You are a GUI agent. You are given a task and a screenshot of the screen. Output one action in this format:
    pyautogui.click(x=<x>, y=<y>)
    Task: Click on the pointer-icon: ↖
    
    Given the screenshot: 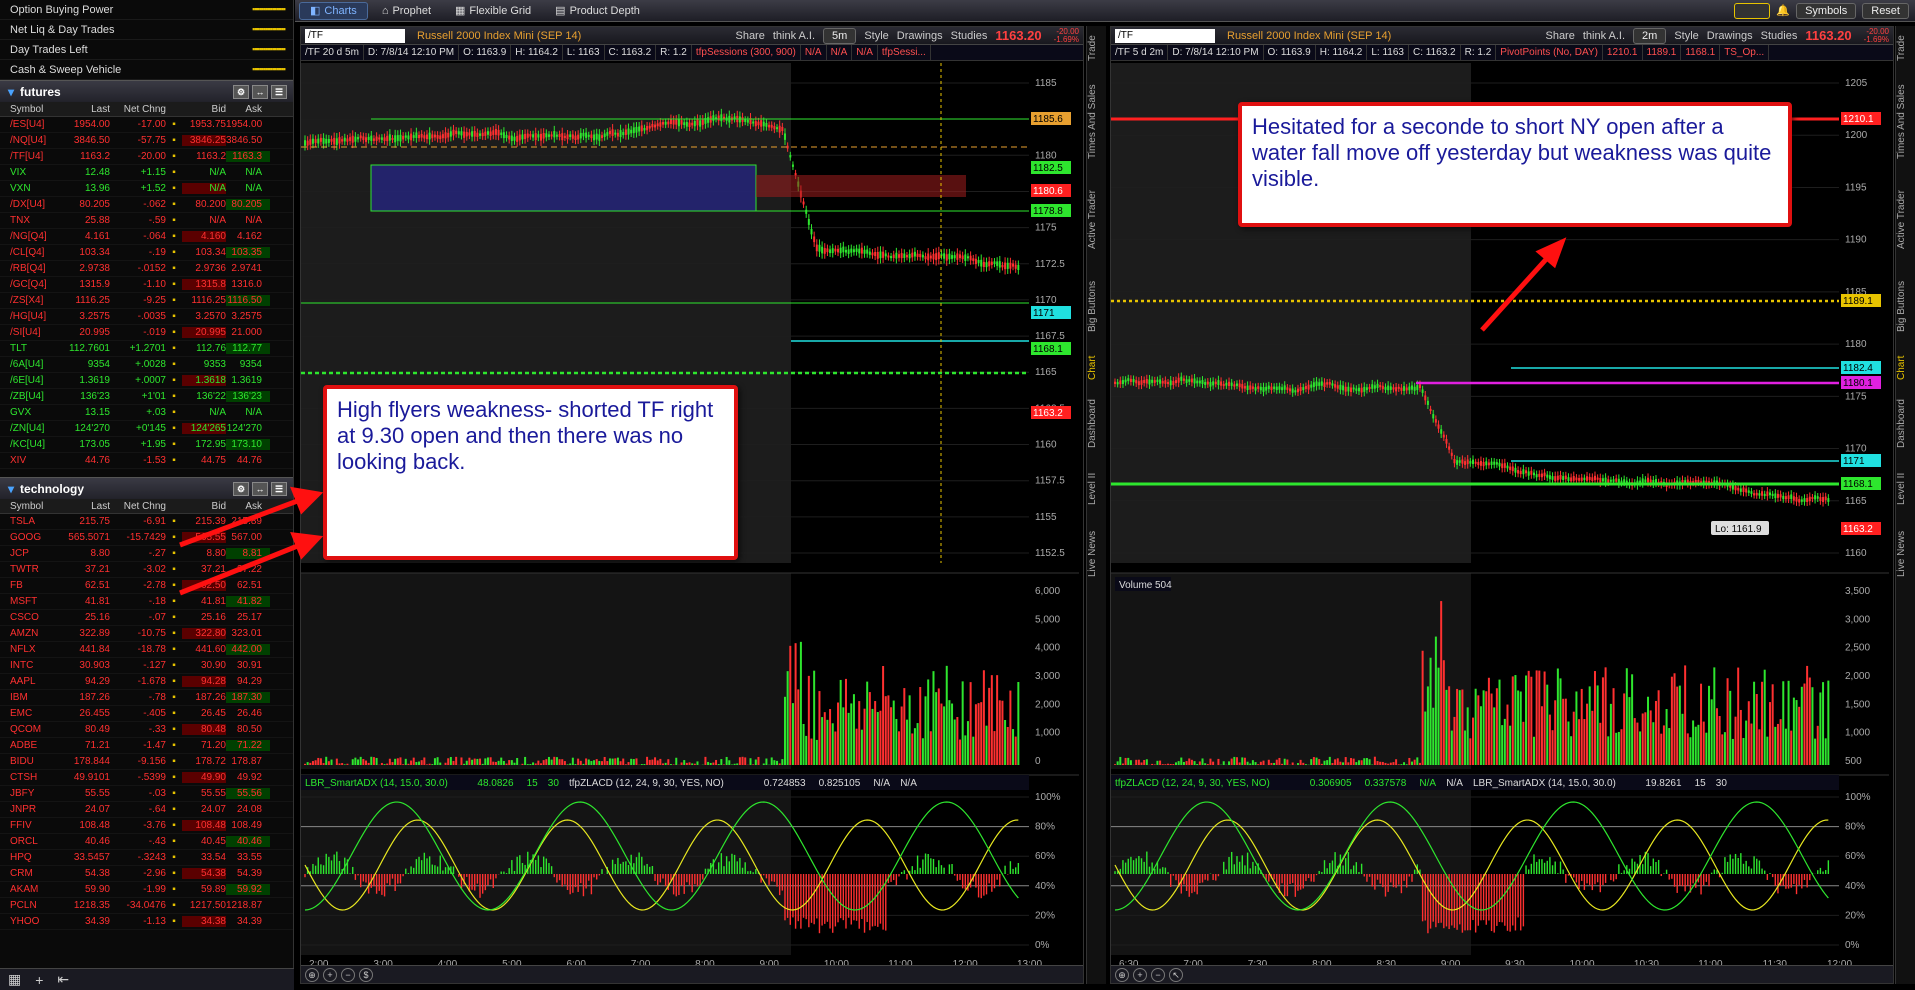 What is the action you would take?
    pyautogui.click(x=1176, y=974)
    